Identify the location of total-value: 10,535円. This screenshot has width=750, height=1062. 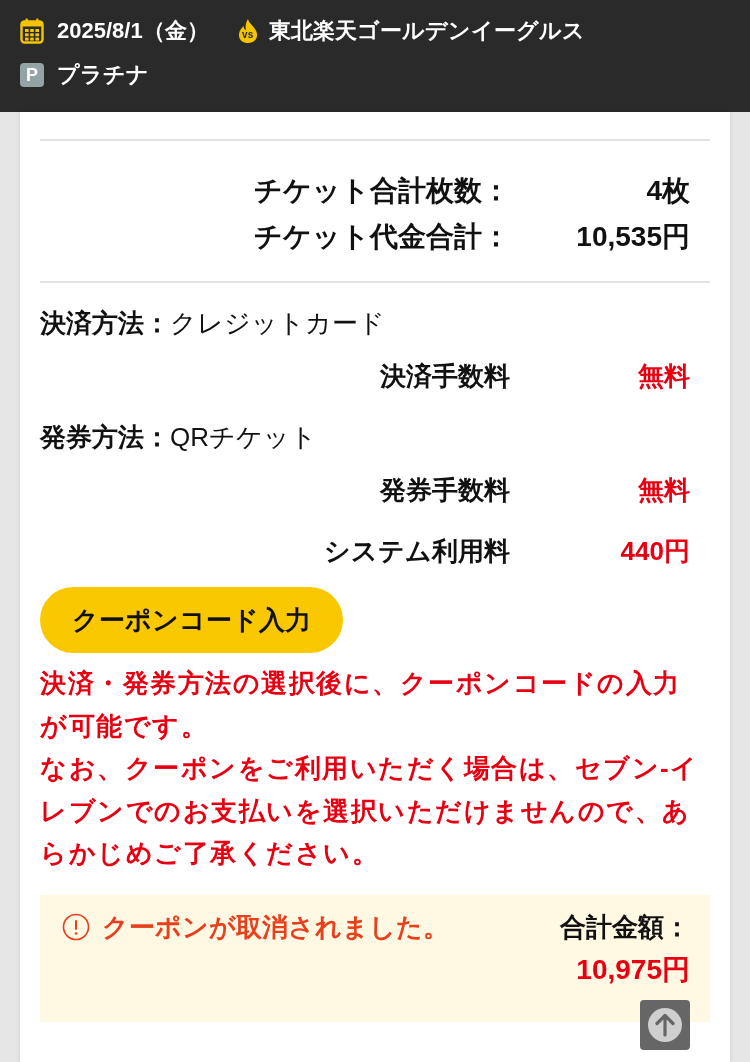
(632, 237).